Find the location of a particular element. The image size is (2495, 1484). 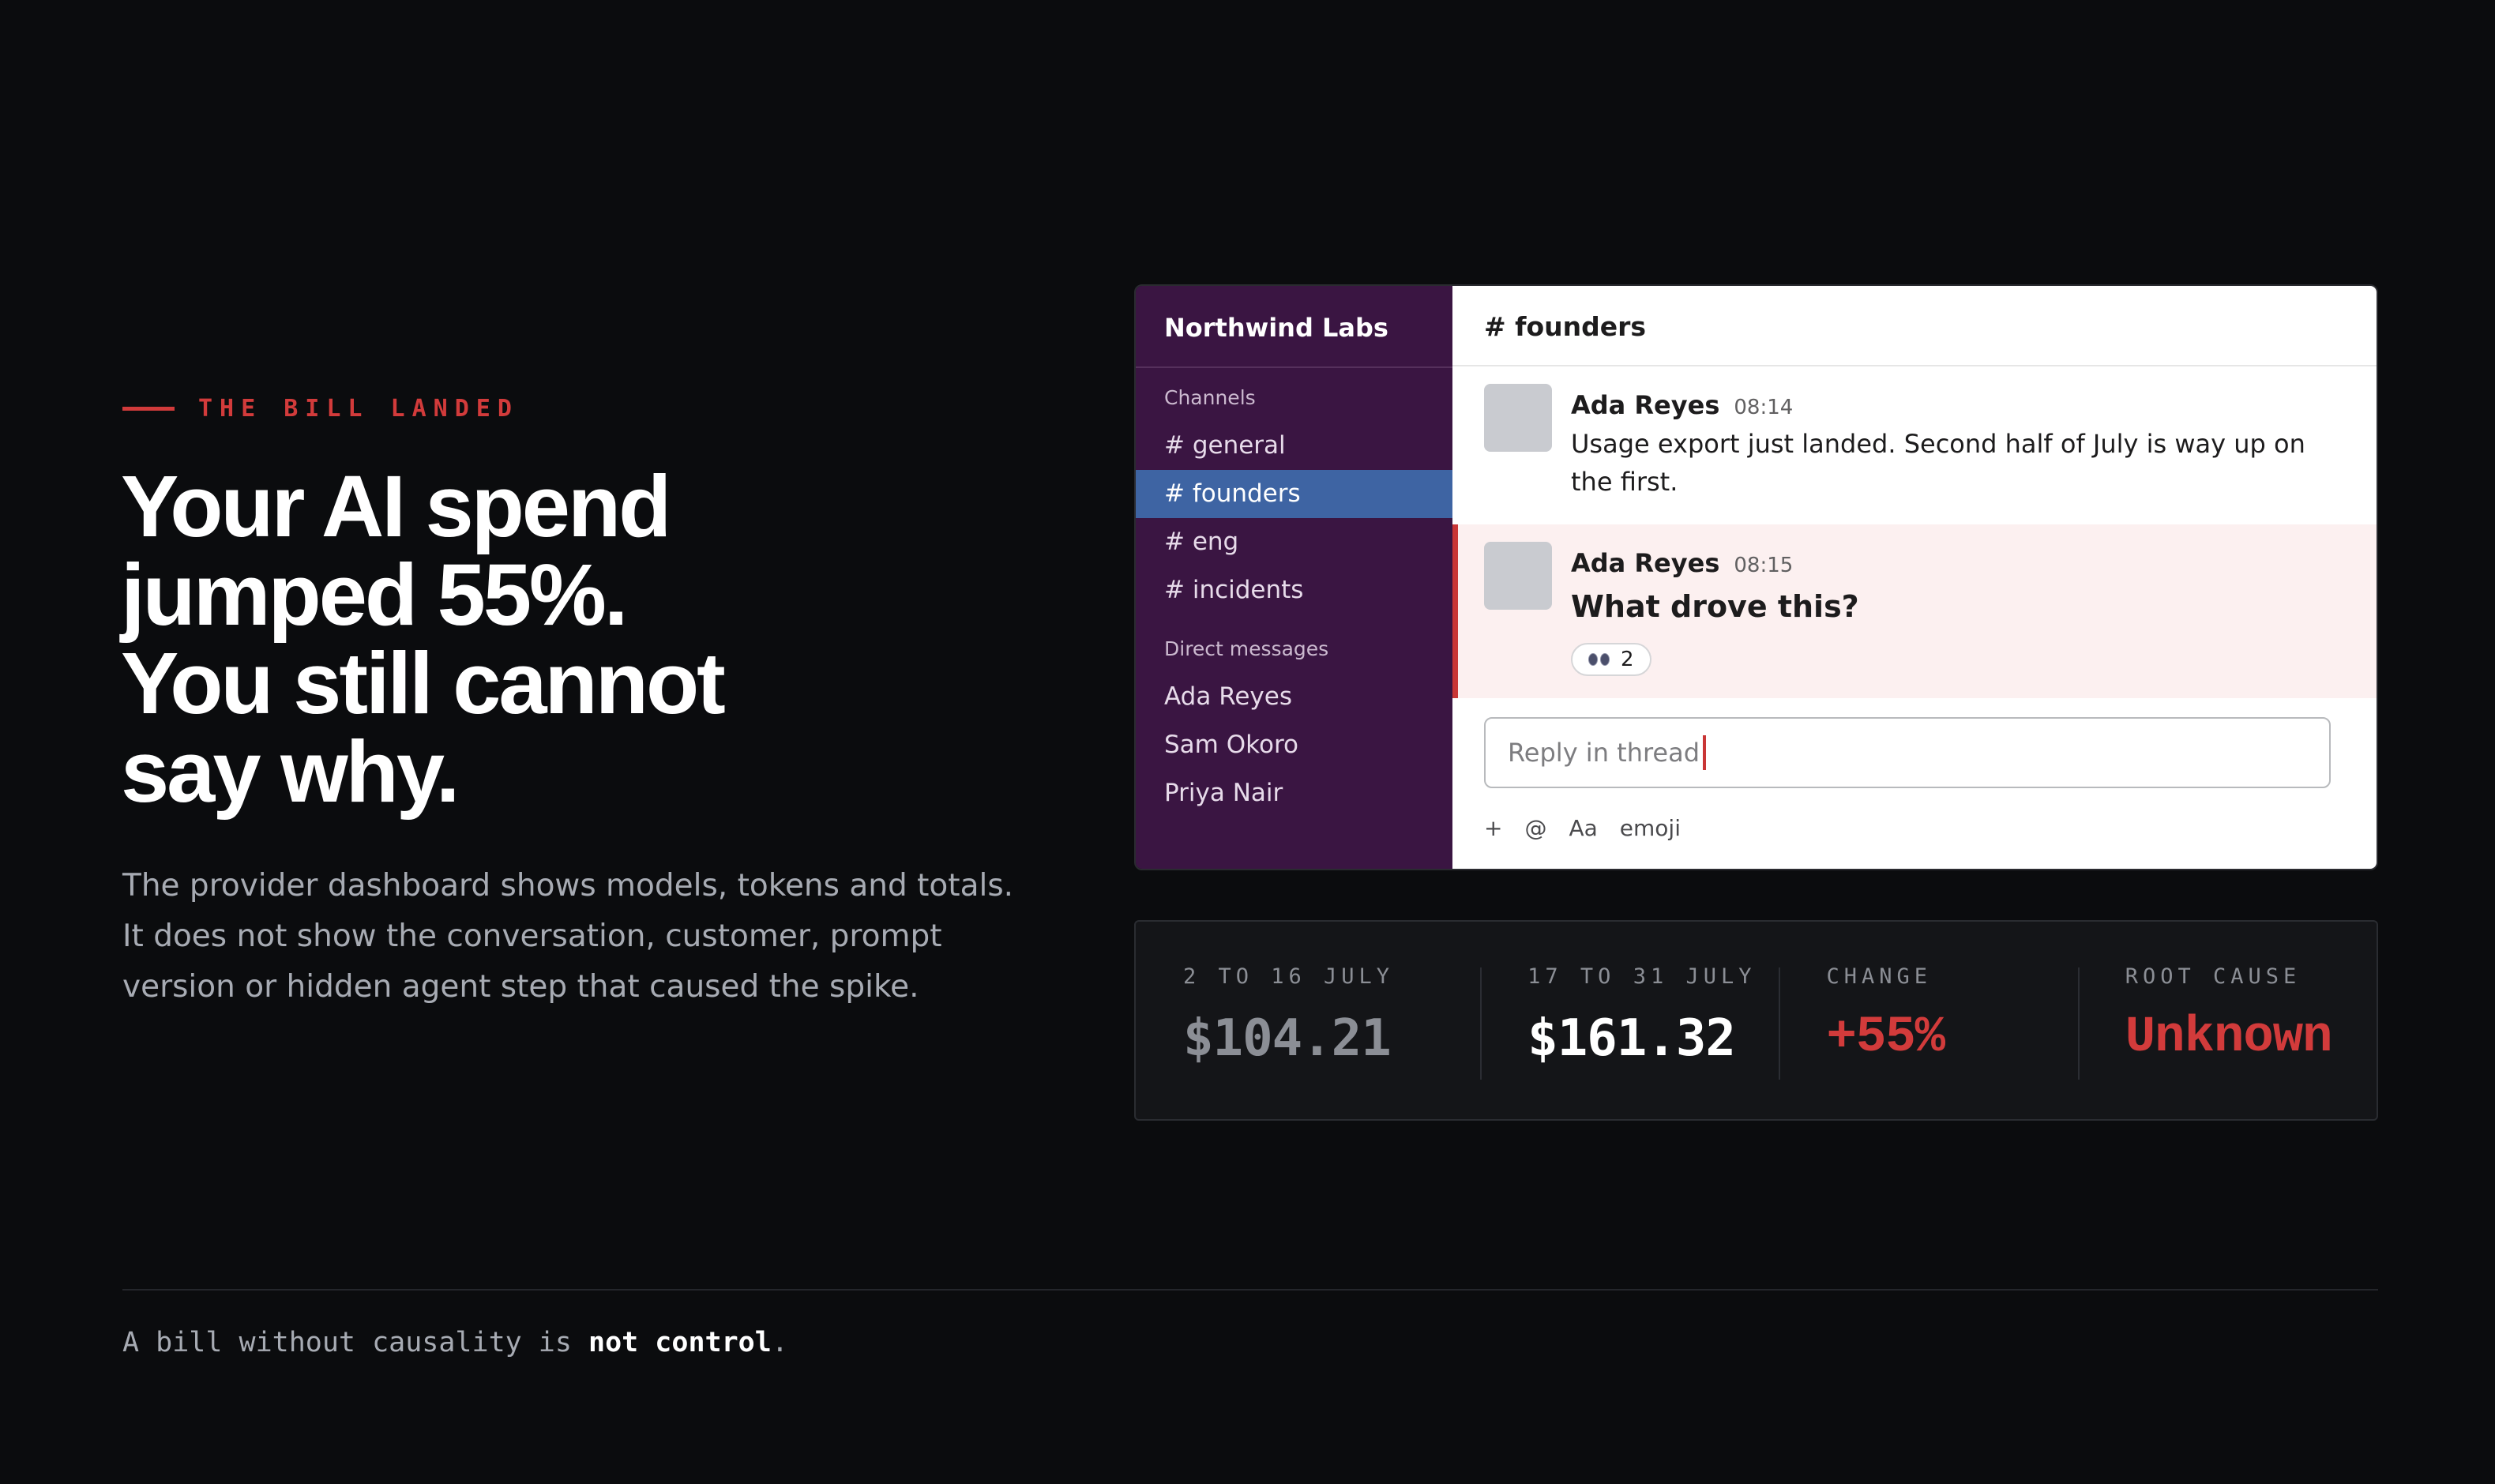

text-caret is located at coordinates (1705, 752).